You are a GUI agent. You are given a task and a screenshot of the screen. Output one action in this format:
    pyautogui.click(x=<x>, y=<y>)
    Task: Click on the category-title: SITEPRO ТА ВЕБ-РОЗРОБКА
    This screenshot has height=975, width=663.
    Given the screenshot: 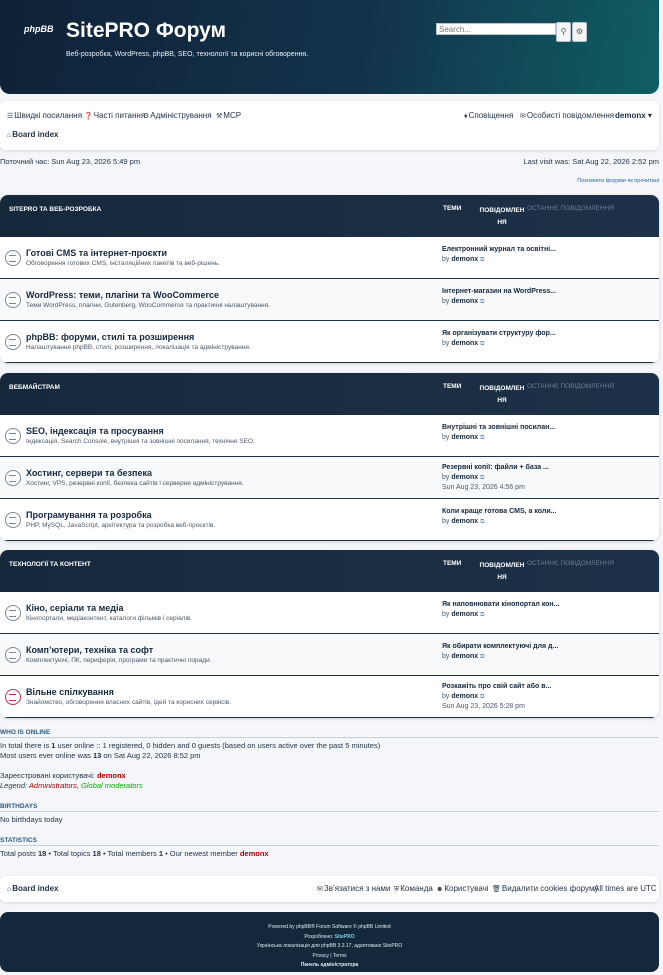 What is the action you would take?
    pyautogui.click(x=55, y=209)
    